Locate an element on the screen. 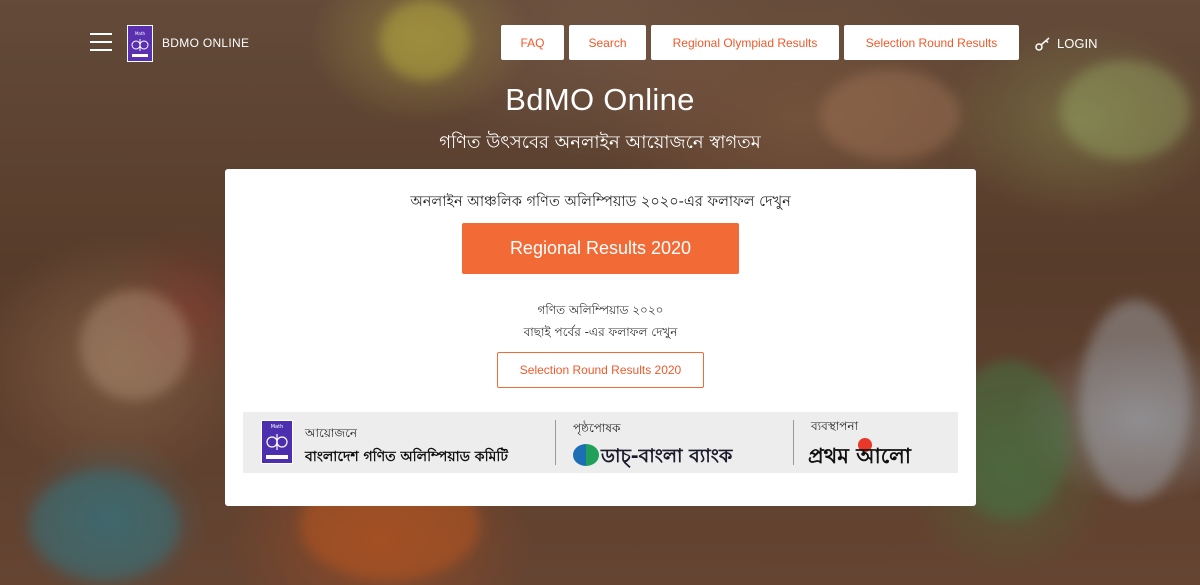  regional-results-2020-button: Regional Results 2020 is located at coordinates (600, 248).